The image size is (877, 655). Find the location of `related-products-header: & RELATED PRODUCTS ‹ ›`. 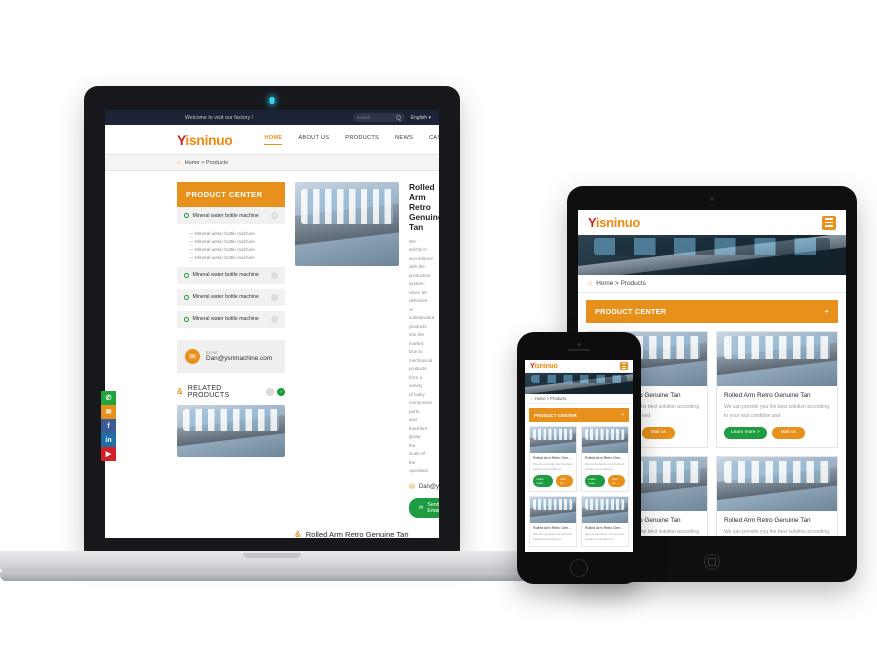

related-products-header: & RELATED PRODUCTS ‹ › is located at coordinates (231, 392).